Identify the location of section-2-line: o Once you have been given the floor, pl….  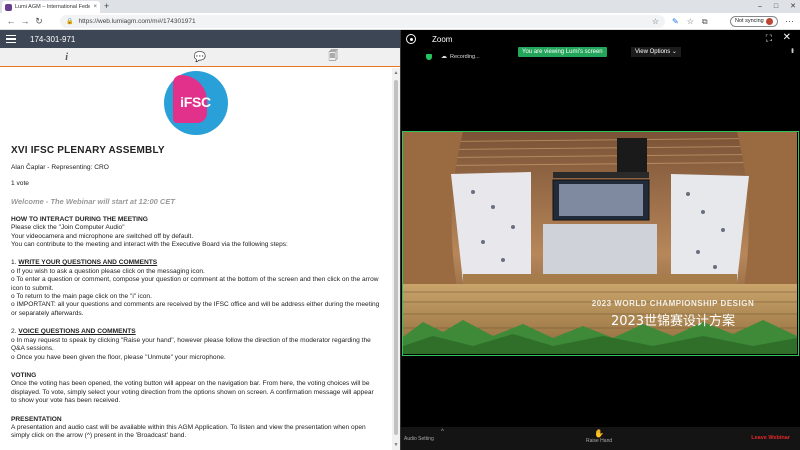
(118, 357).